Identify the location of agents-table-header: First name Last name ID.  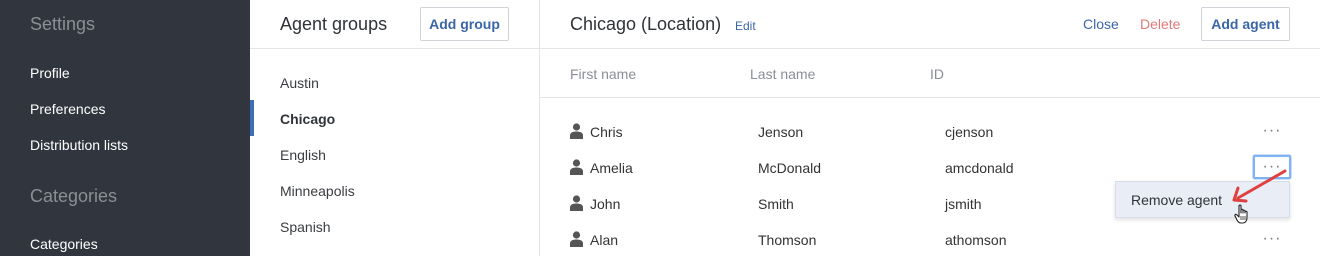
(930, 73).